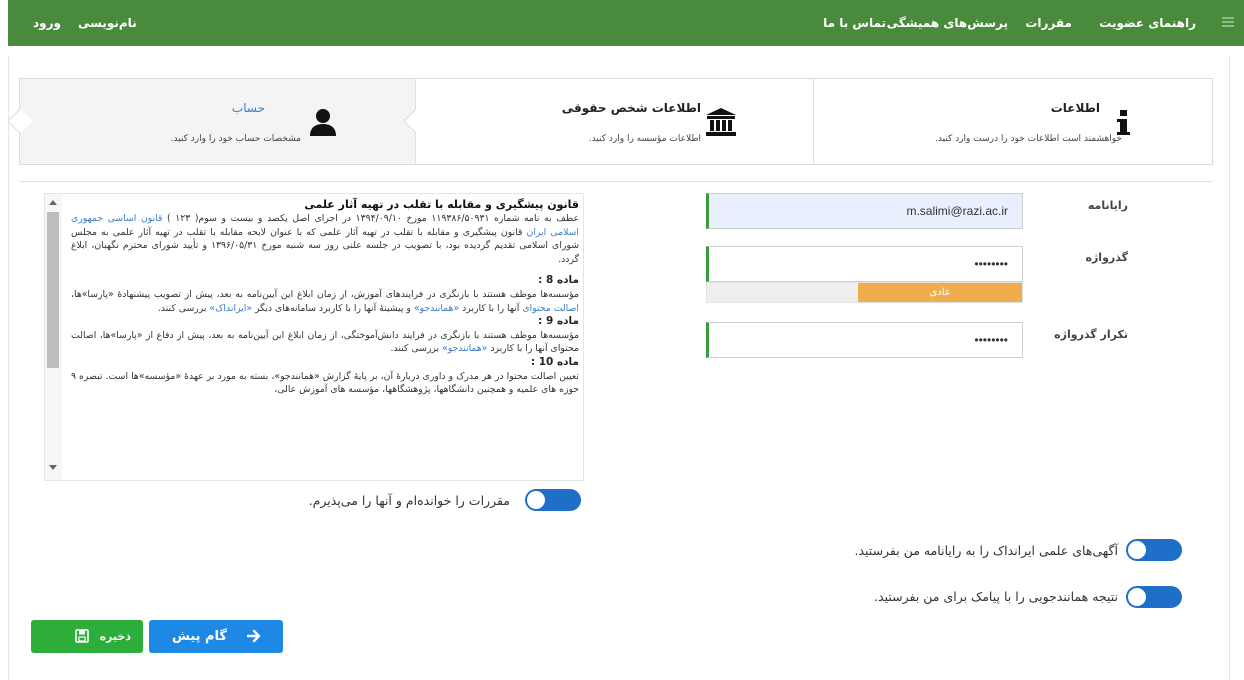 The width and height of the screenshot is (1244, 680). Describe the element at coordinates (1147, 23) in the screenshot. I see `nav-membership-guide: راهنمای عضویت` at that location.